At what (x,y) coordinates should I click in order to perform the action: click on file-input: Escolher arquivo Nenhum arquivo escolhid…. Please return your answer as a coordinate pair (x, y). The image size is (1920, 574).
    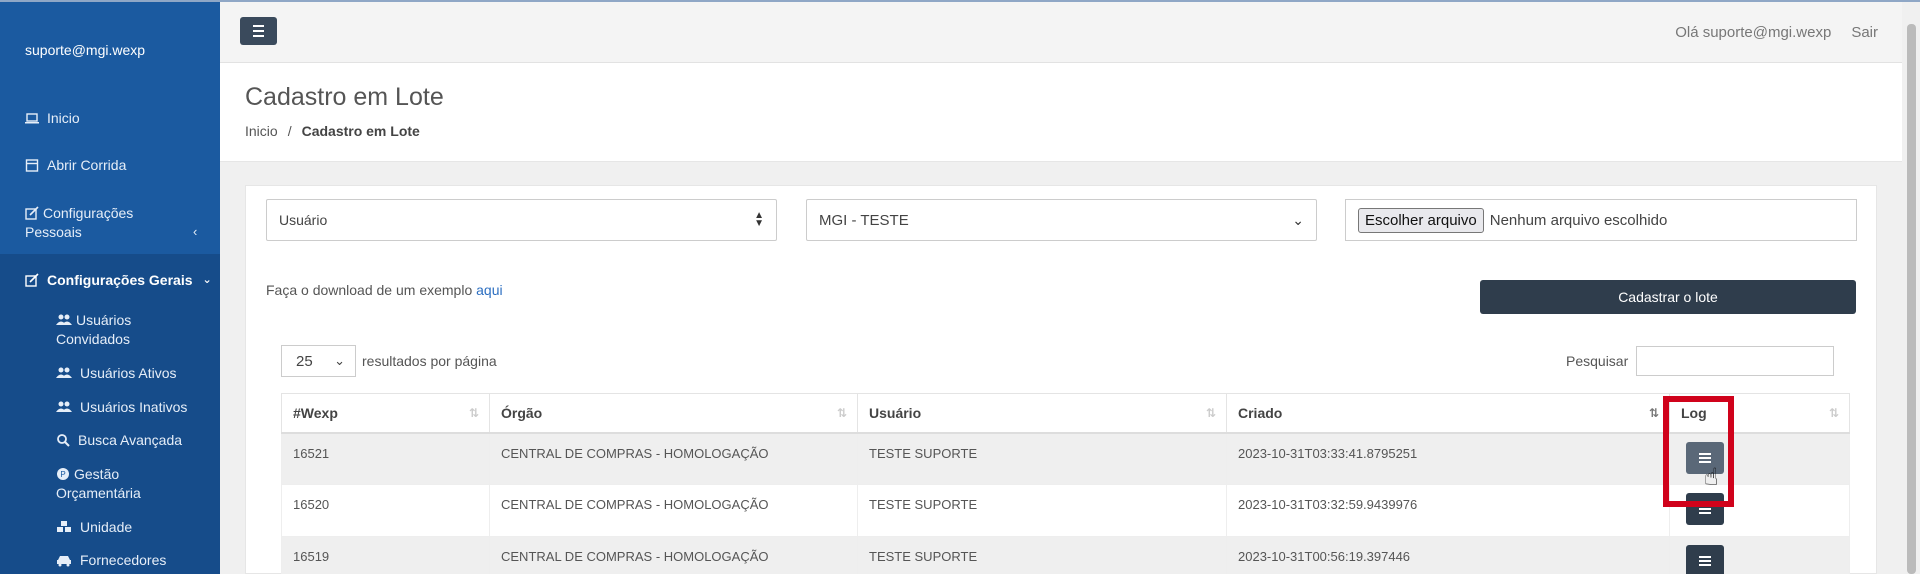
    Looking at the image, I should click on (1601, 220).